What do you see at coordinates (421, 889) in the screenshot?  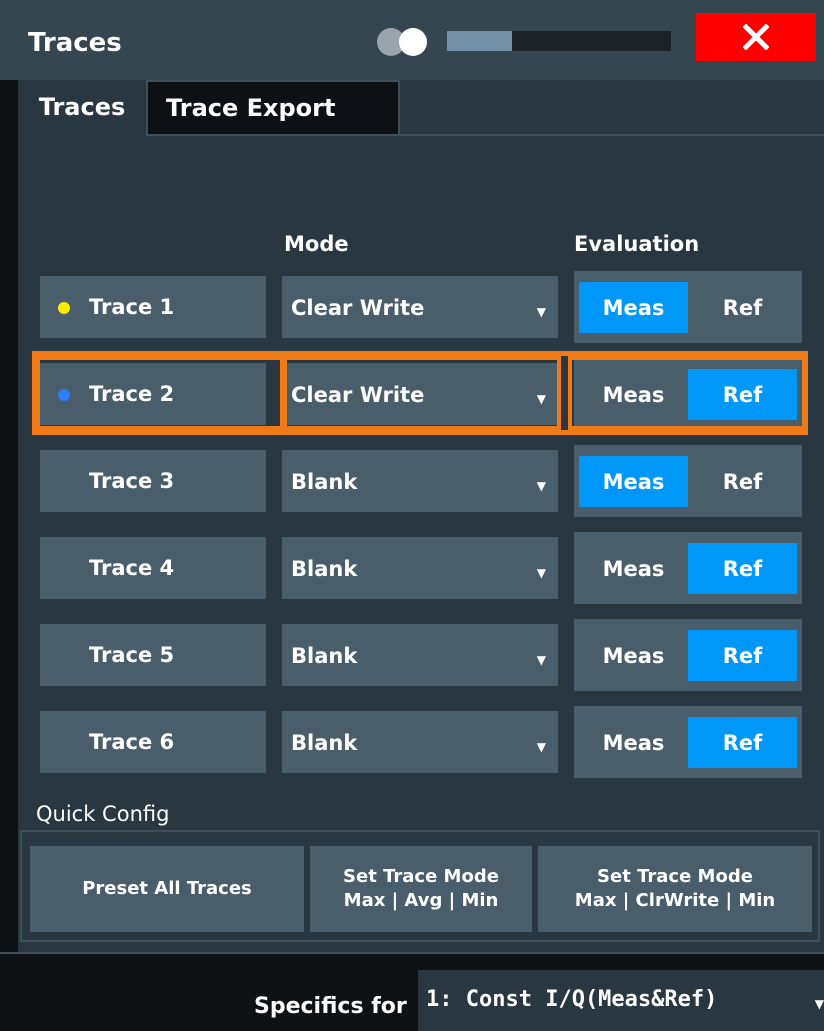 I see `set-trace-mode-avg-button: Set Trace Mode Max | Avg | Min` at bounding box center [421, 889].